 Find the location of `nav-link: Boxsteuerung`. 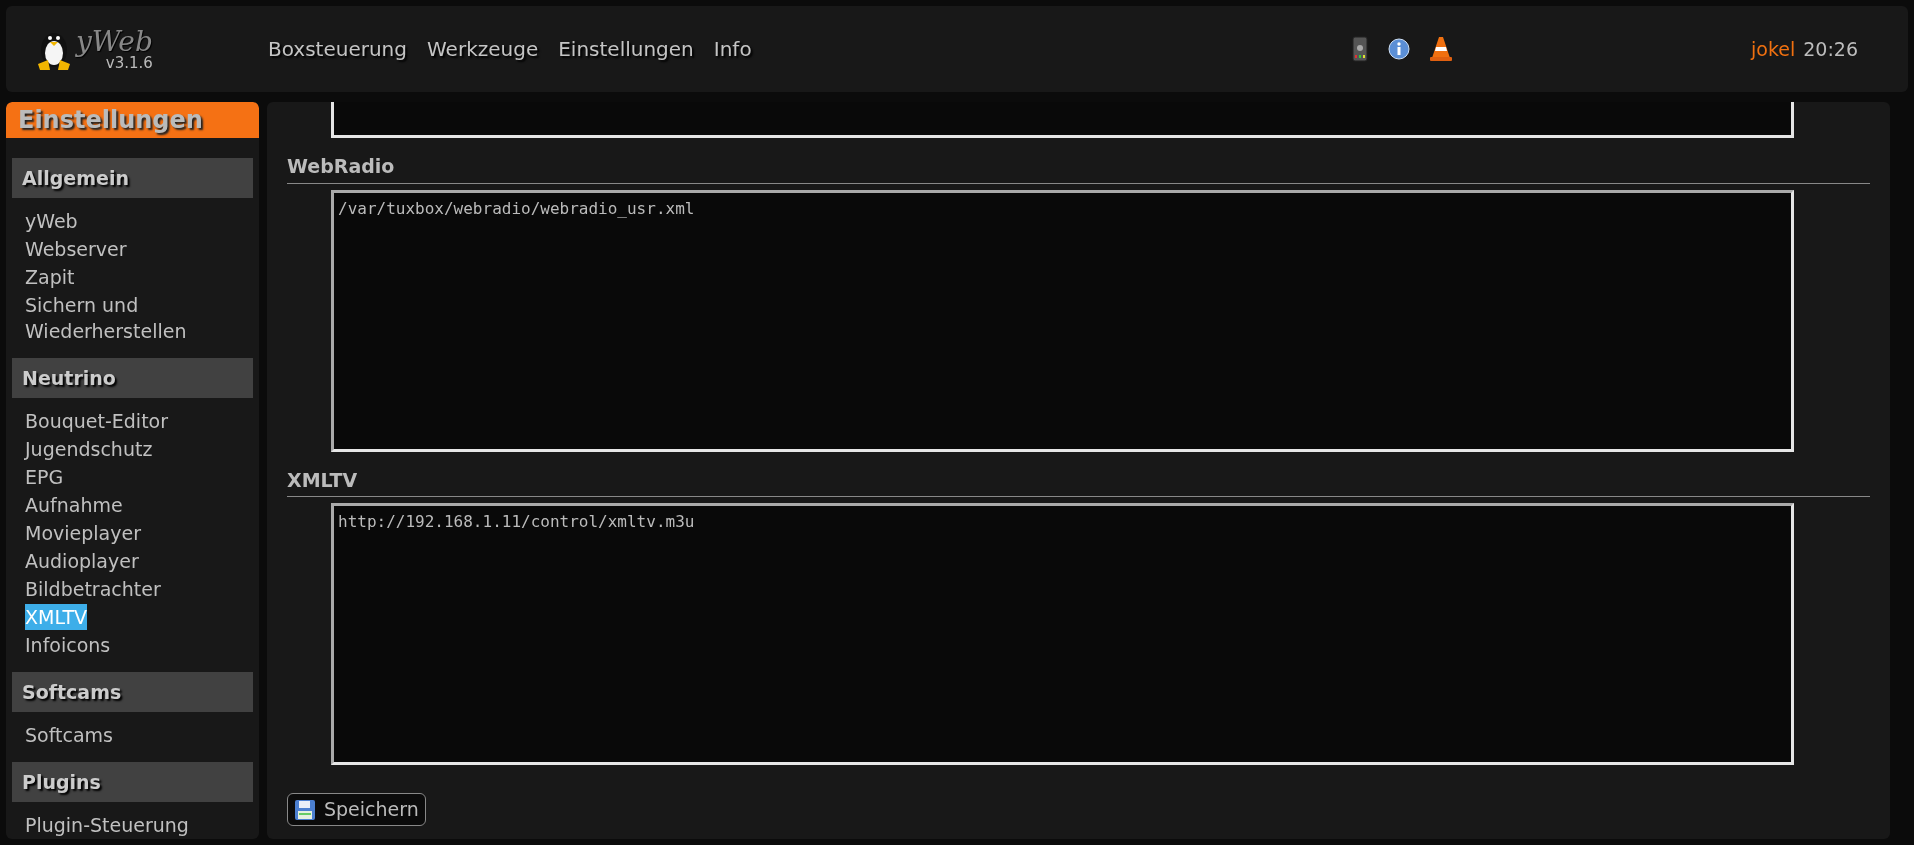

nav-link: Boxsteuerung is located at coordinates (337, 49).